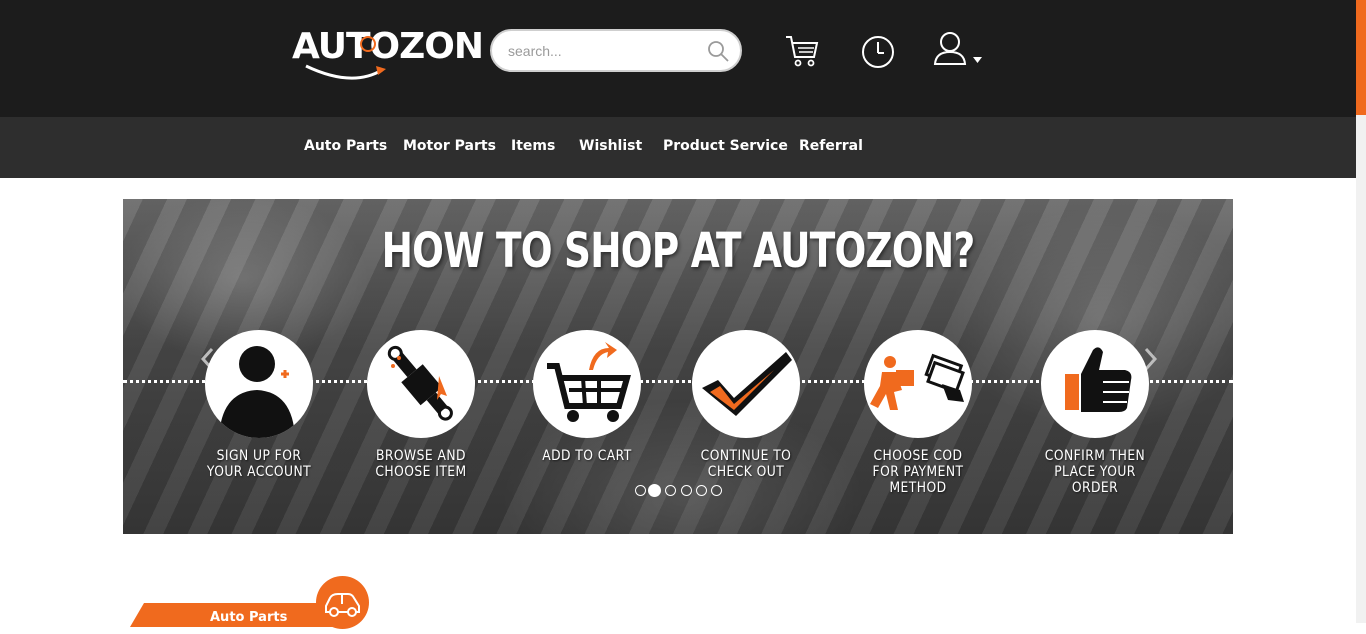 Image resolution: width=1366 pixels, height=634 pixels. I want to click on user-add-icon, so click(257, 392).